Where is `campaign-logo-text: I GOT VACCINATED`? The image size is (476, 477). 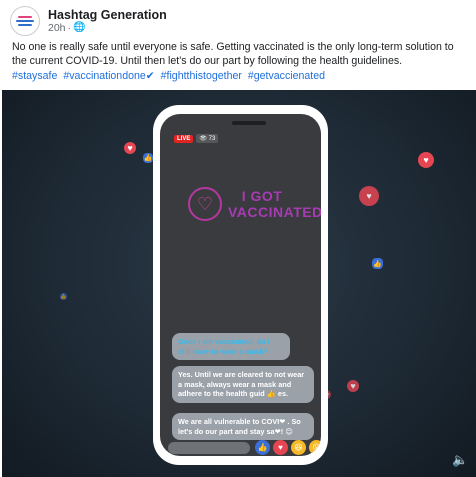 campaign-logo-text: I GOT VACCINATED is located at coordinates (274, 204).